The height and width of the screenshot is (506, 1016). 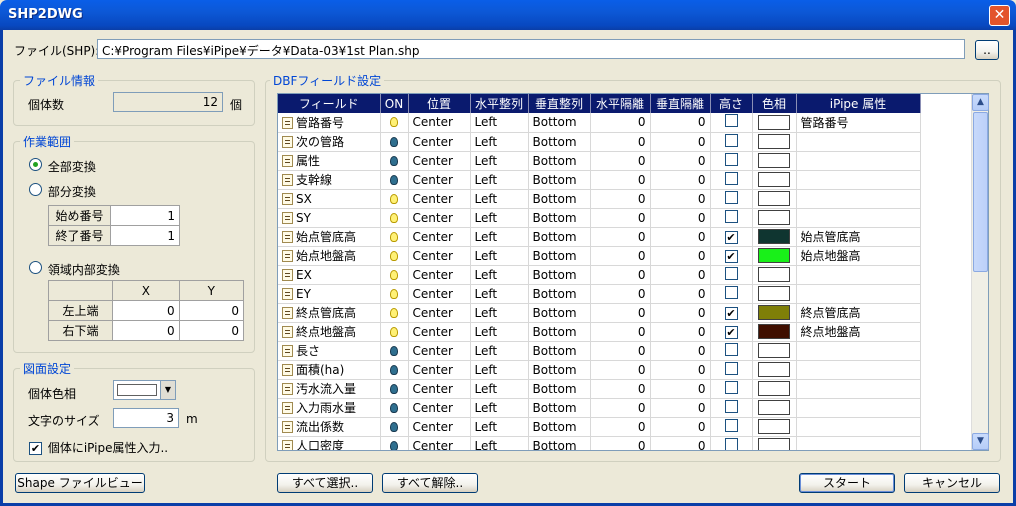 What do you see at coordinates (599, 313) in the screenshot?
I see `table-row: 終点管底高 Center Left Bottom 0 0 ✔ 終点管底高` at bounding box center [599, 313].